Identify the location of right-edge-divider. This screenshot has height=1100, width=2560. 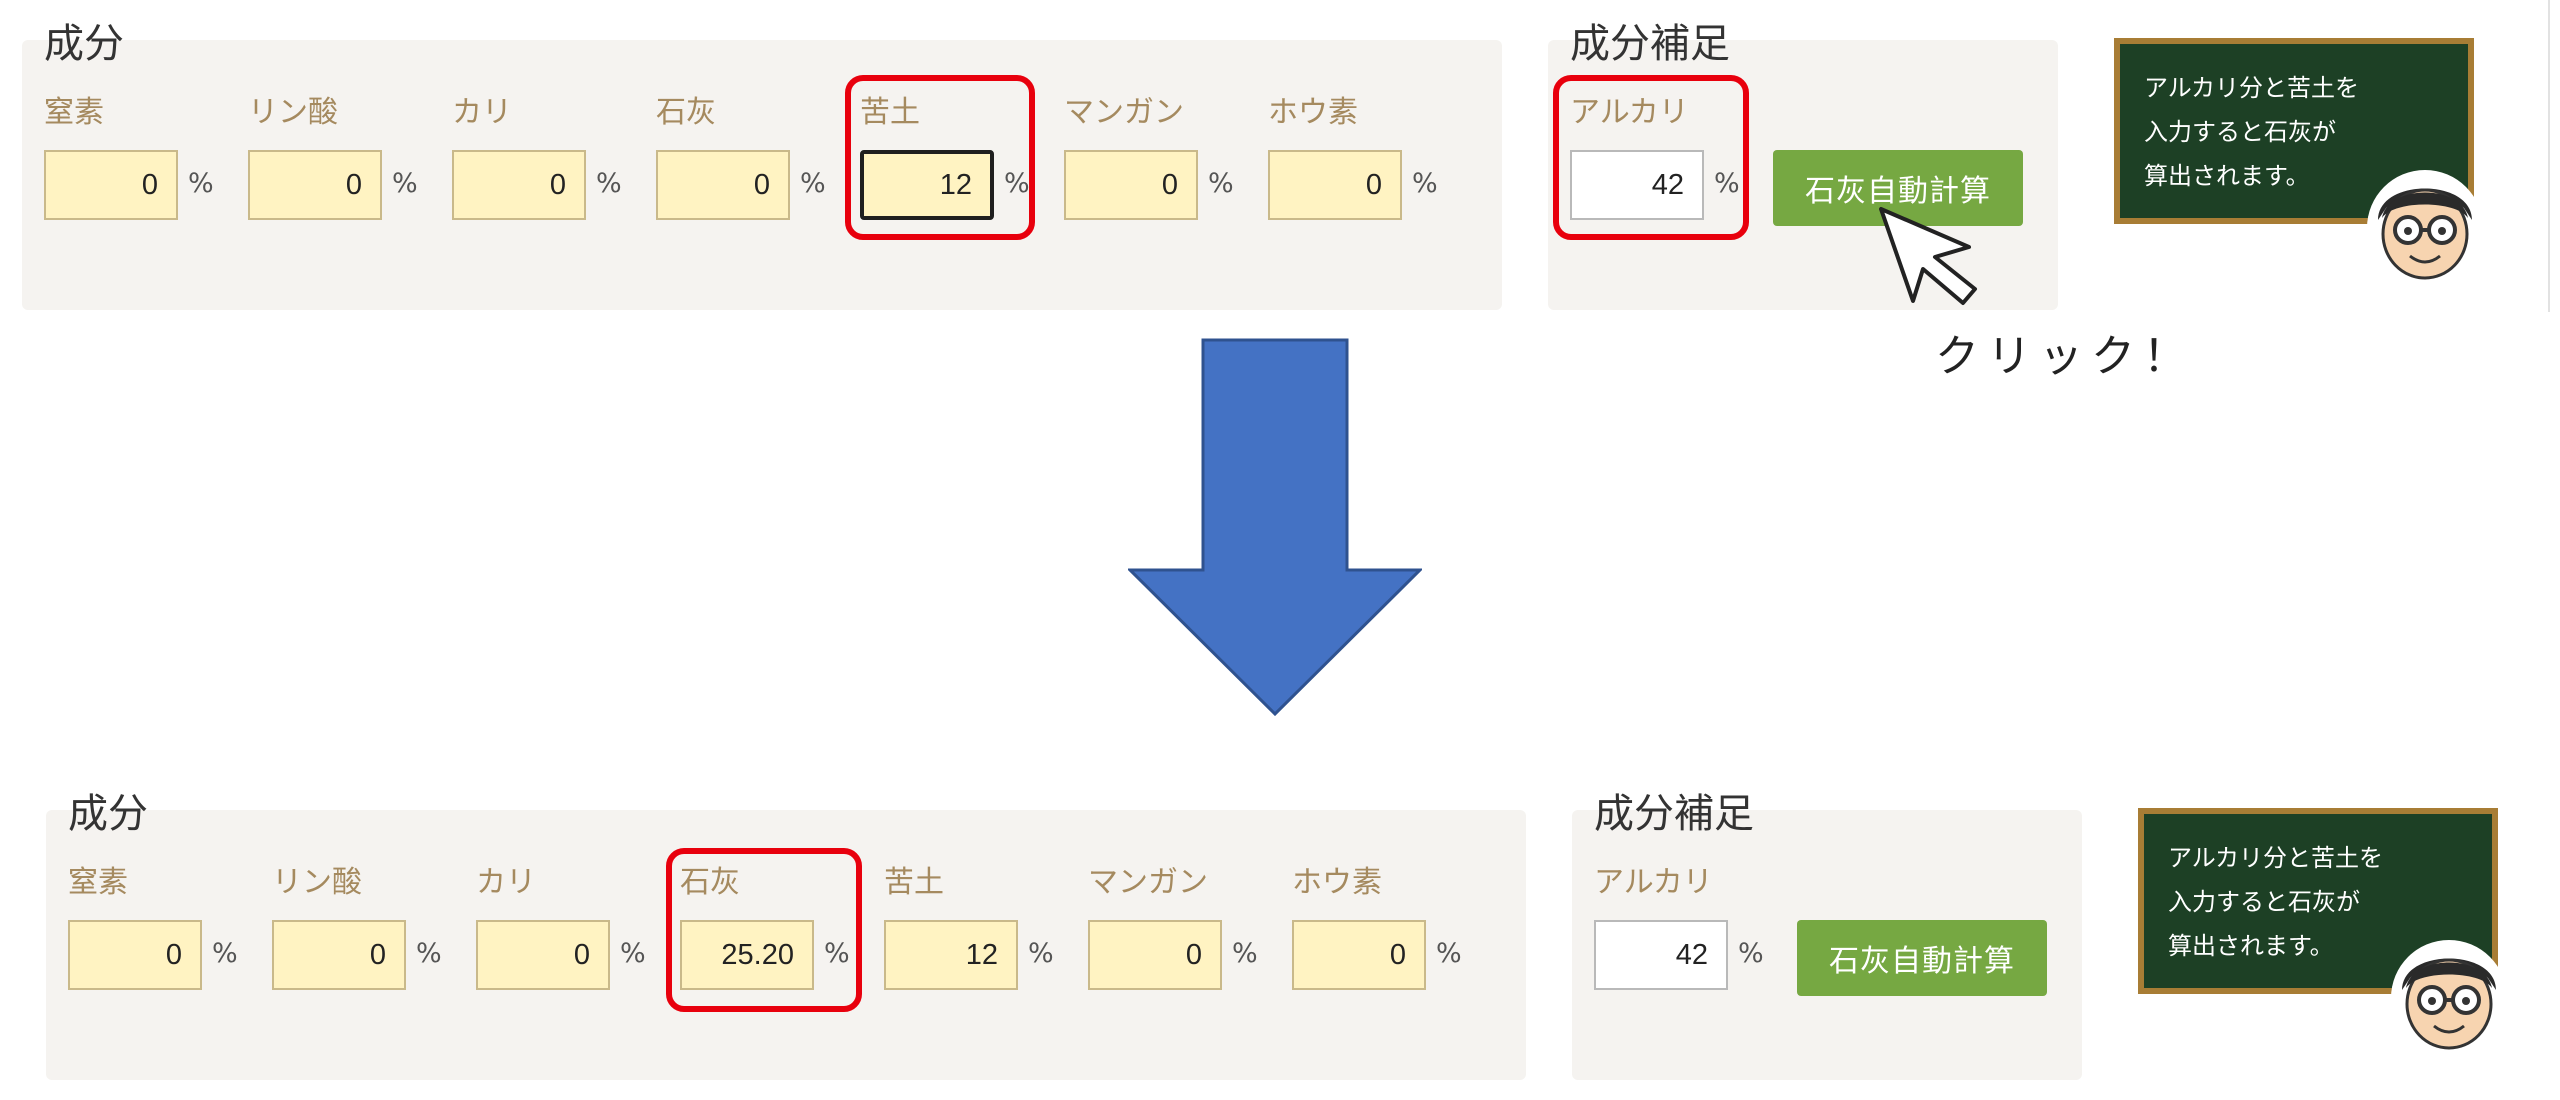
(2549, 156).